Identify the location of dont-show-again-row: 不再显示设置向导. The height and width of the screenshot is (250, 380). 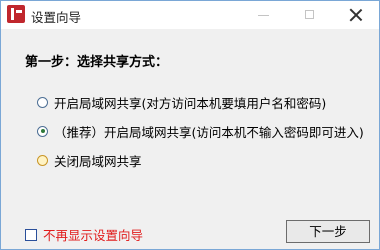
(84, 234).